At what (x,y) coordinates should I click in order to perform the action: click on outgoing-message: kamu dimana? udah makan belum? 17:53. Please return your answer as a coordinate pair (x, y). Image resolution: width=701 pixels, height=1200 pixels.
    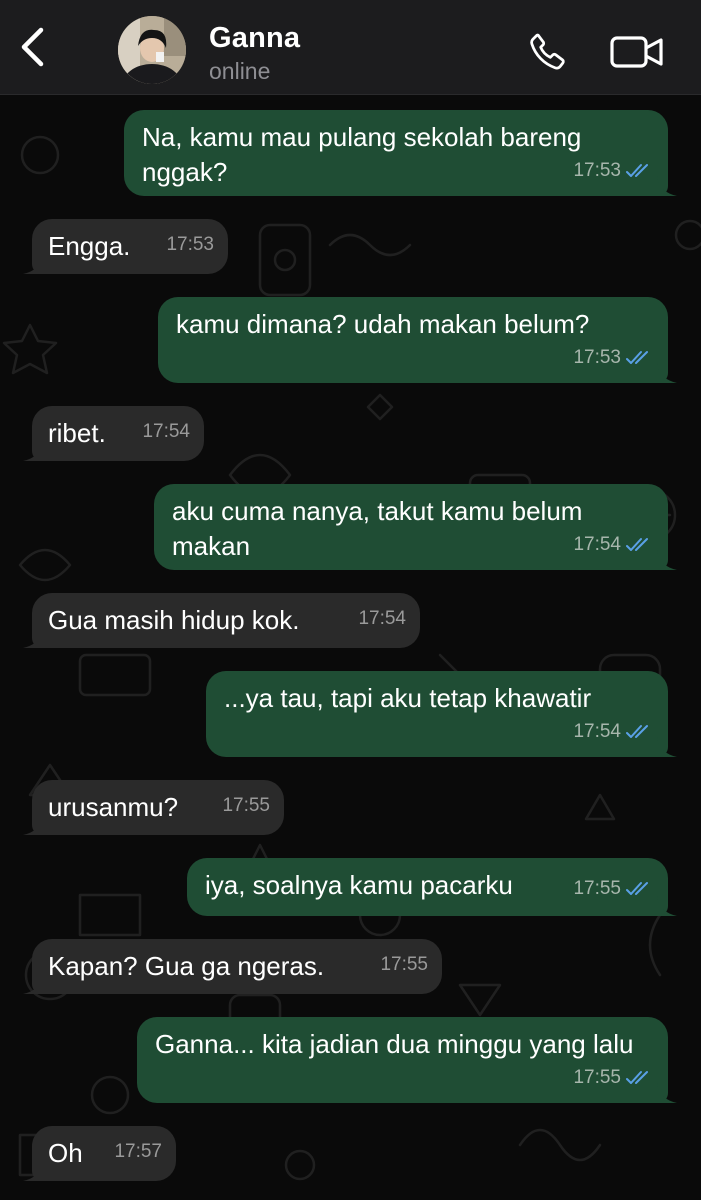
    Looking at the image, I should click on (417, 340).